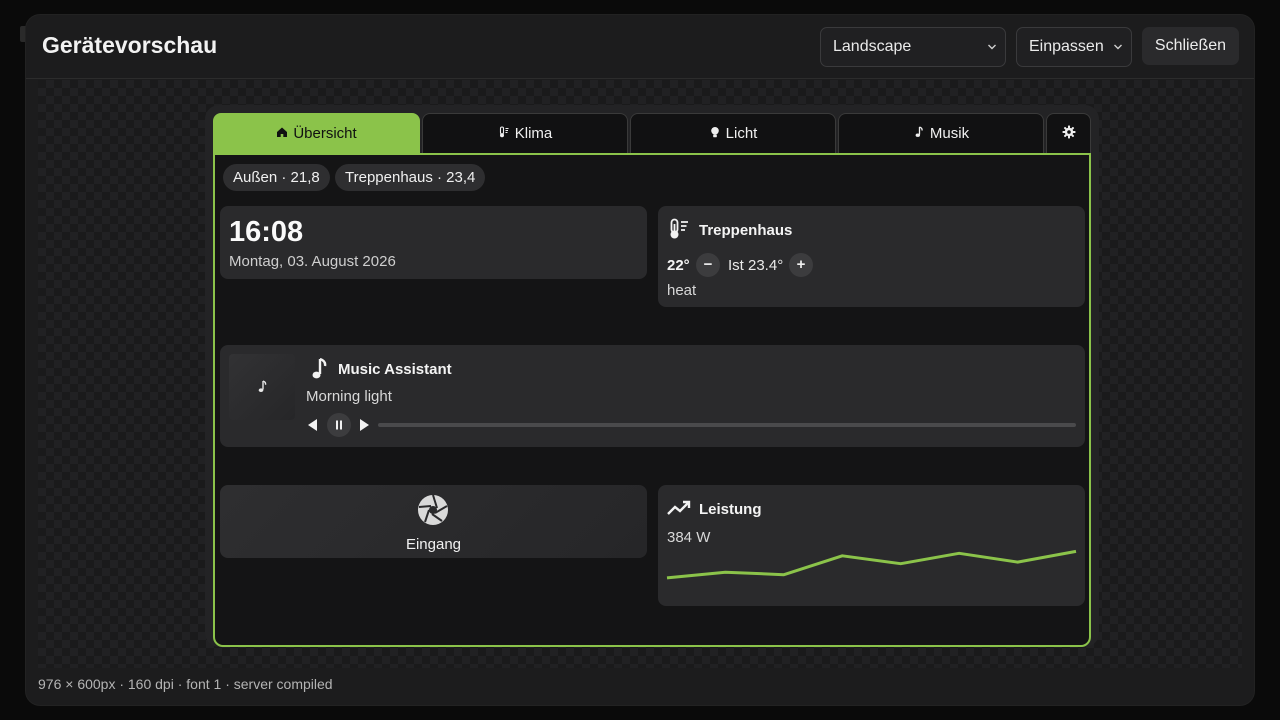 The height and width of the screenshot is (720, 1280). Describe the element at coordinates (395, 369) in the screenshot. I see `music-title: Music Assistant` at that location.